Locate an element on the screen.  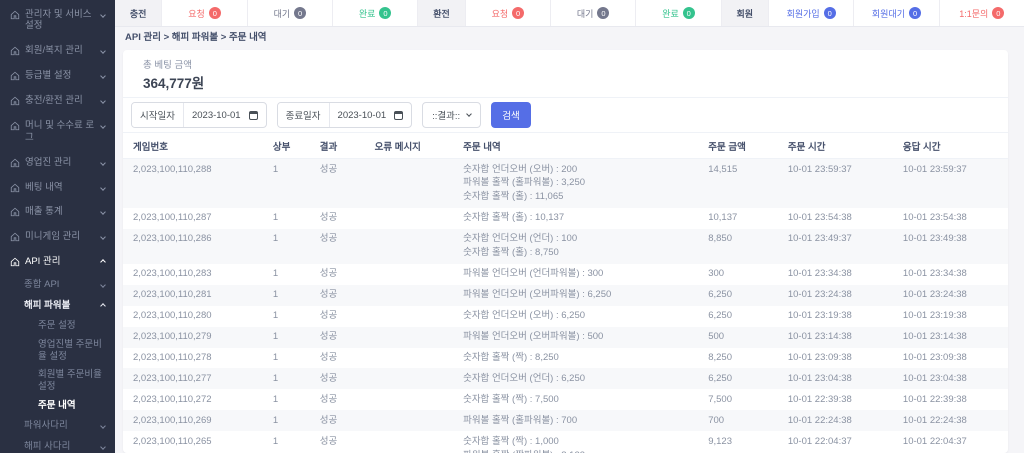
sidebar-item-충전/환전-관리: 충전/환전 관리 is located at coordinates (57, 101).